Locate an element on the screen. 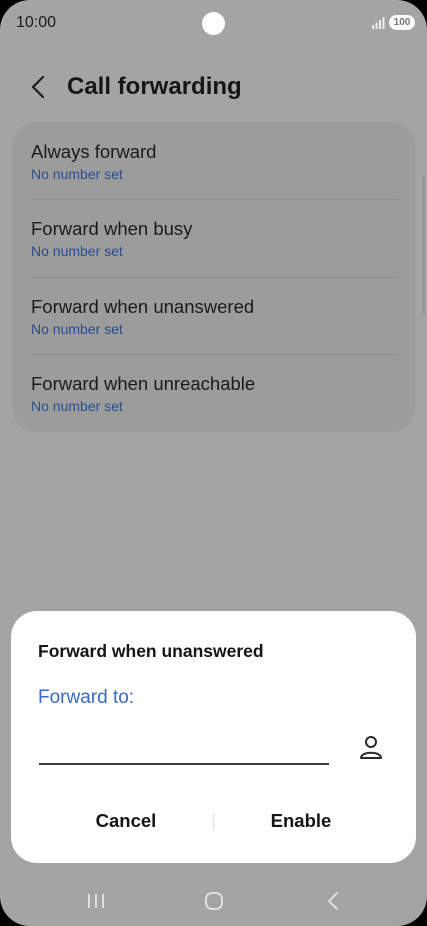 The image size is (427, 926). back-icon is located at coordinates (333, 901).